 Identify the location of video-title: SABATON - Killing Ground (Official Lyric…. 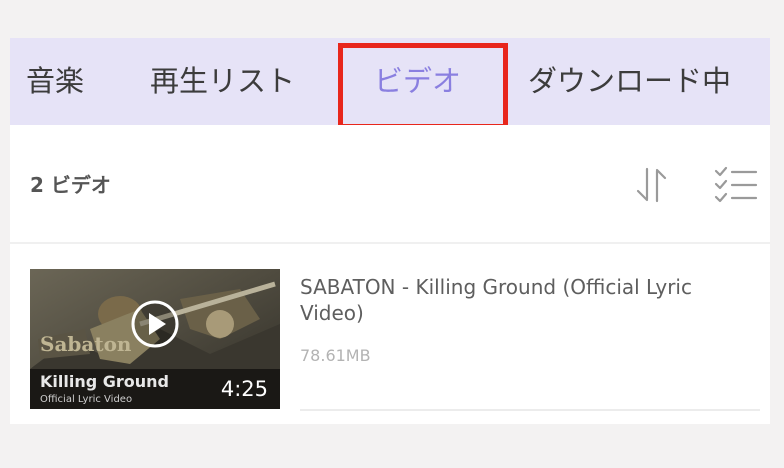
(496, 300).